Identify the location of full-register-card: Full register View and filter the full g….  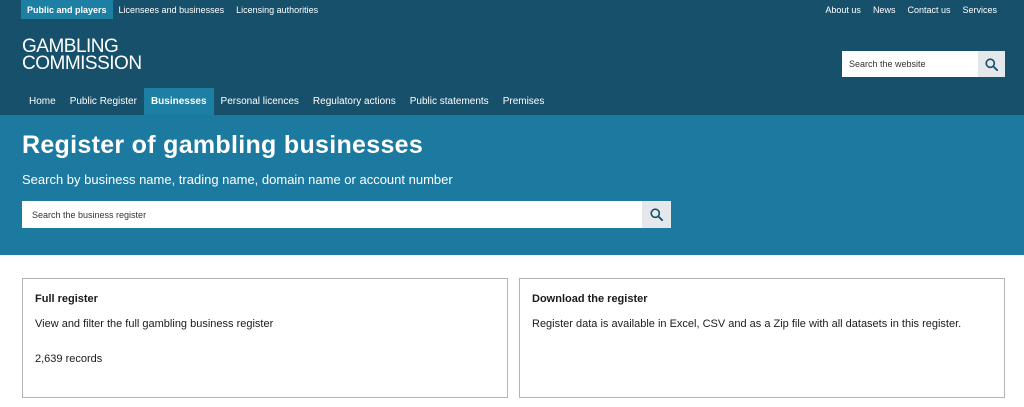
(265, 338).